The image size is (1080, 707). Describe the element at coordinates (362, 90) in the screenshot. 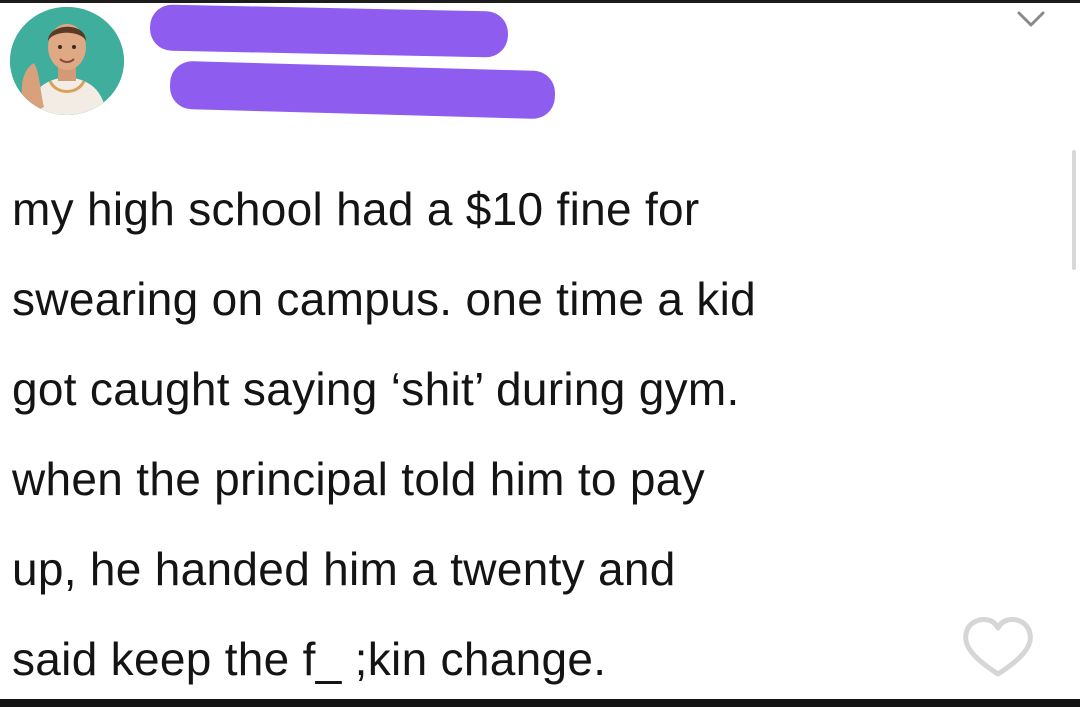

I see `redacted-username` at that location.